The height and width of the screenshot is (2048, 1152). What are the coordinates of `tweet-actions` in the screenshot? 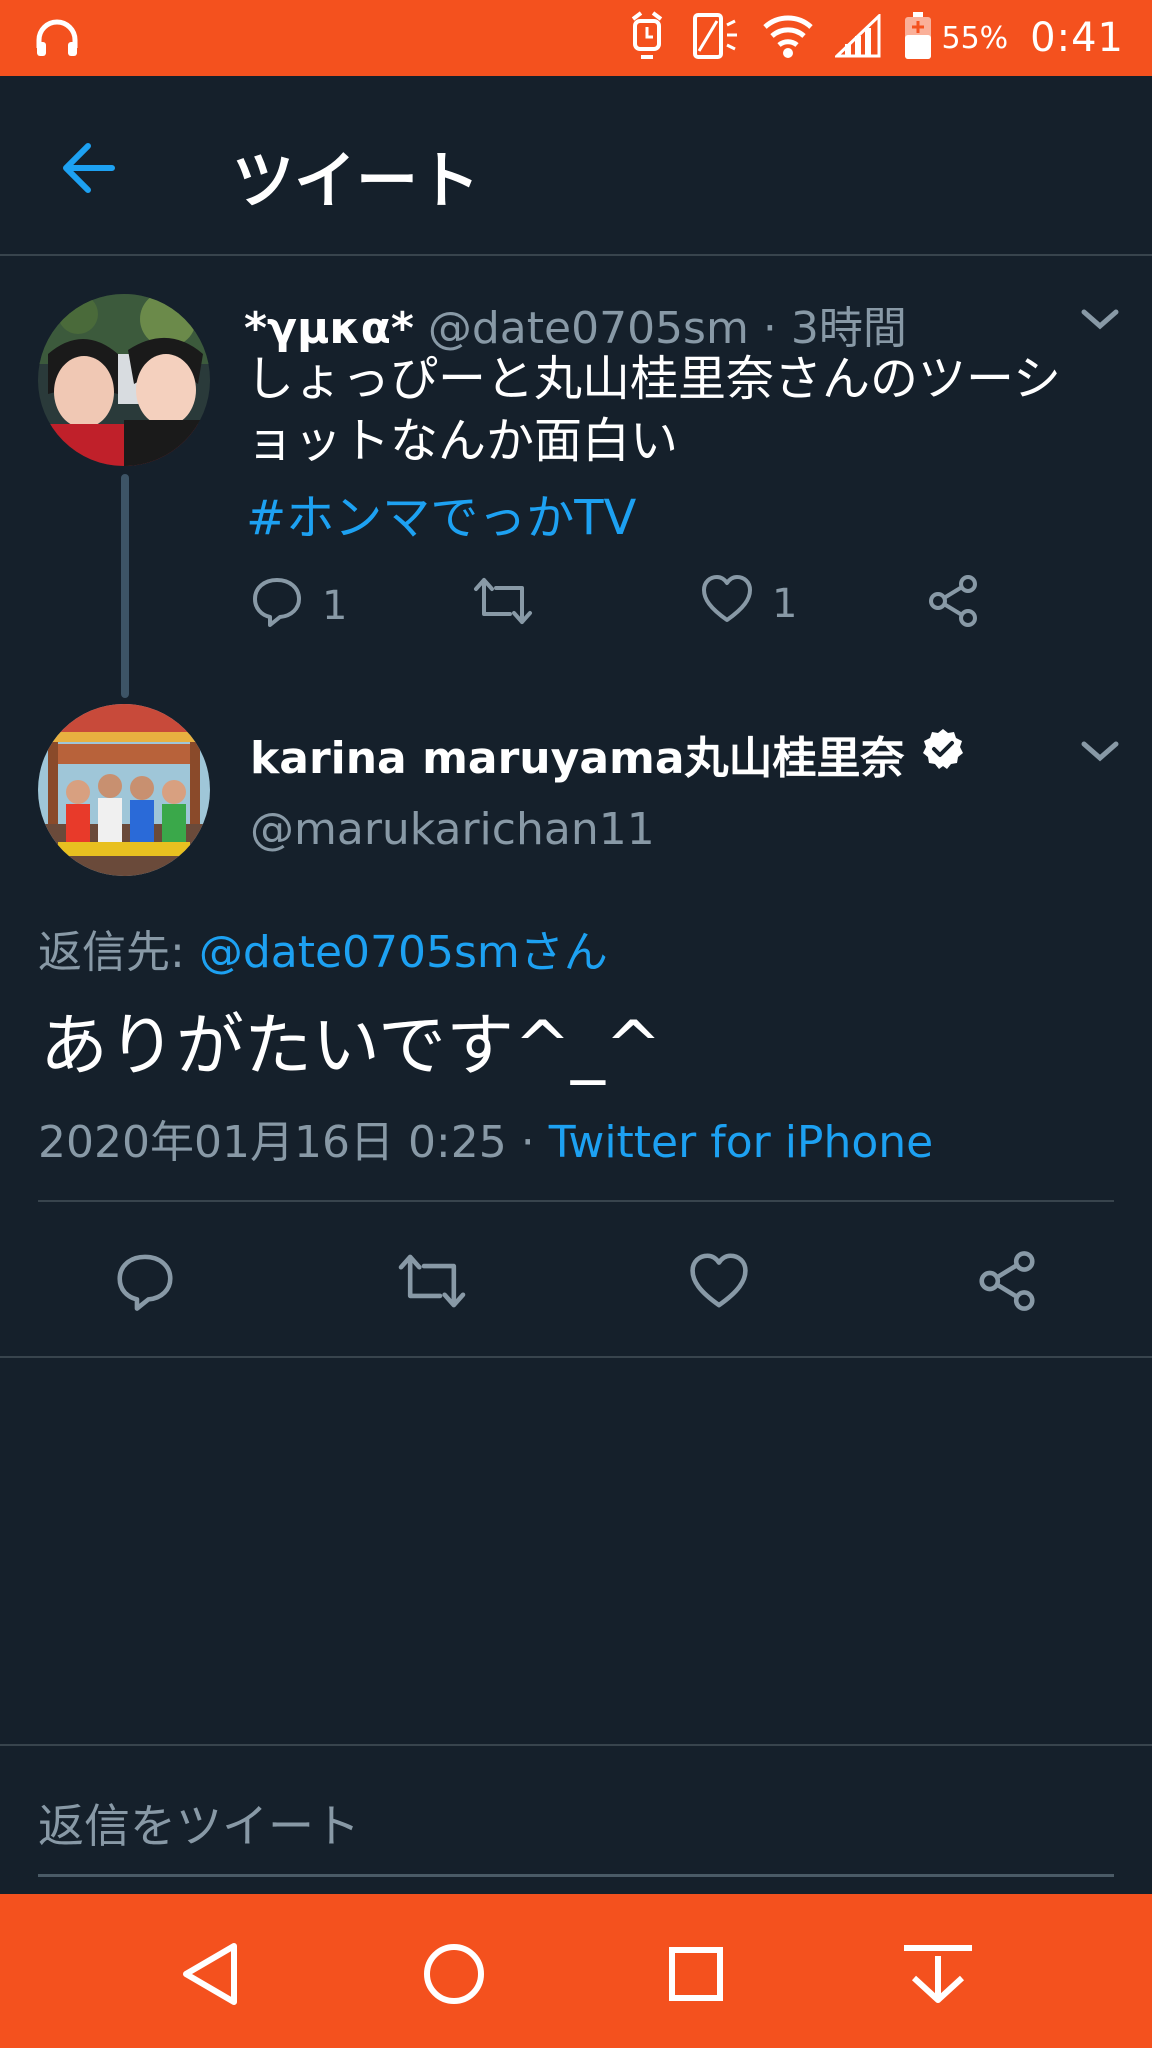 It's located at (576, 1281).